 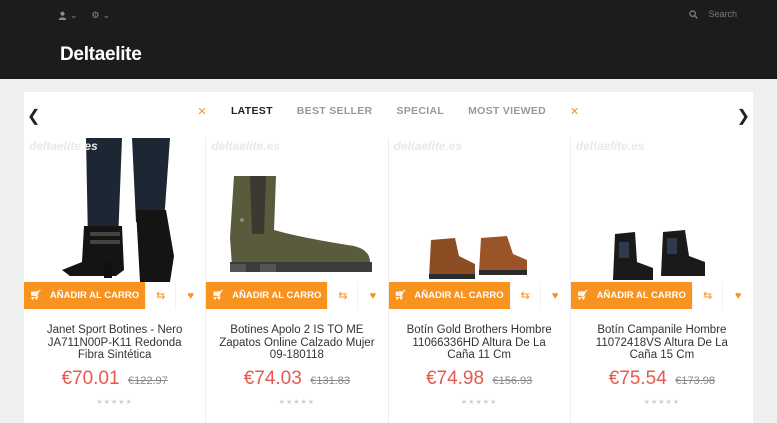 I want to click on search-icon, so click(x=694, y=14).